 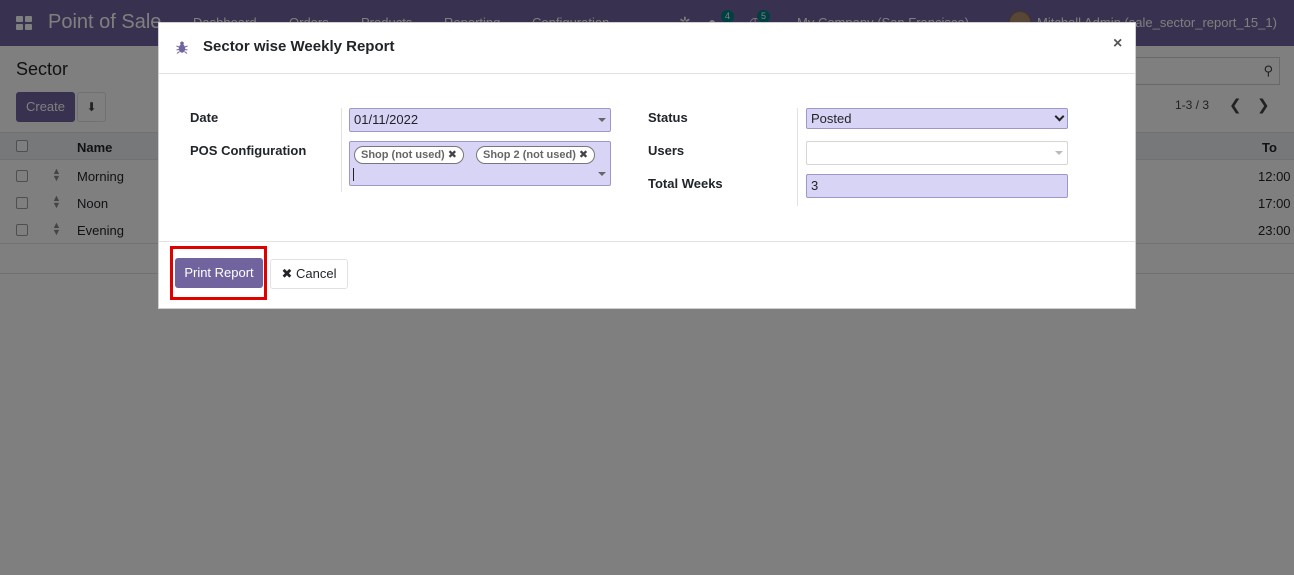 What do you see at coordinates (685, 183) in the screenshot?
I see `total-weeks-label: Total Weeks` at bounding box center [685, 183].